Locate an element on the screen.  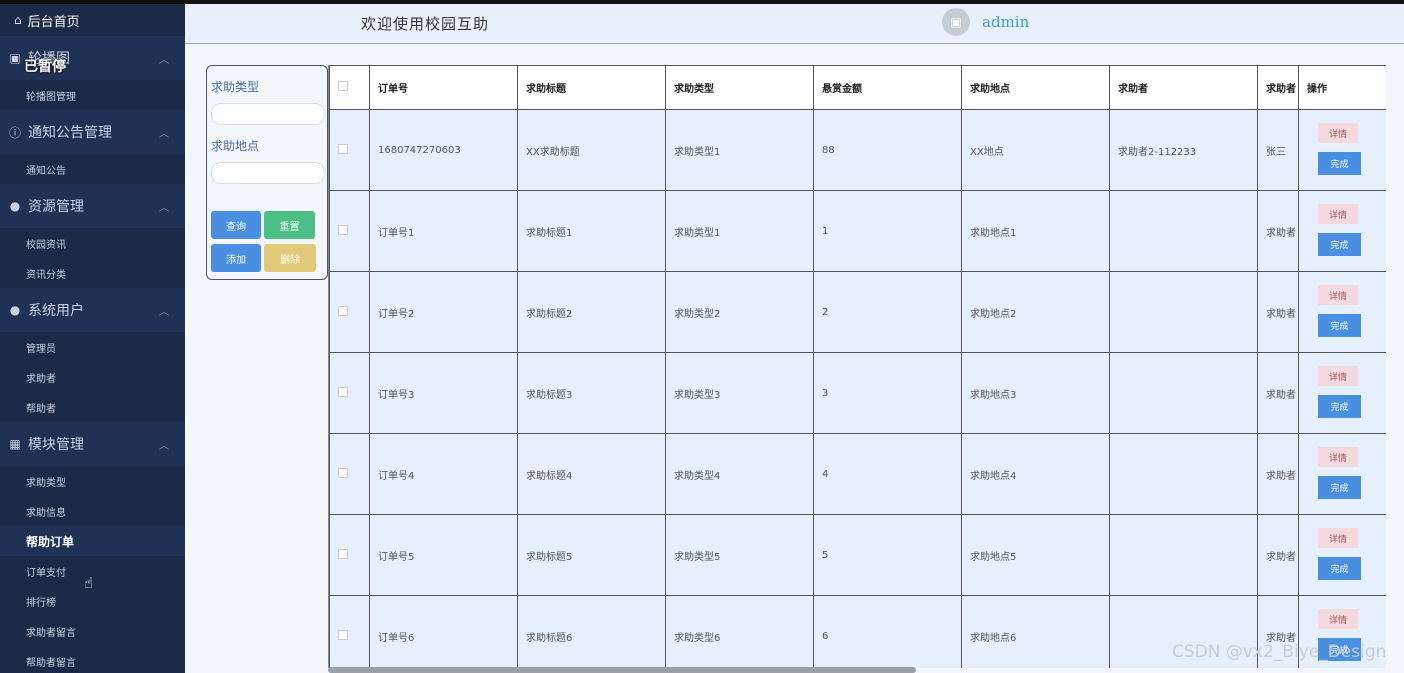
table-cell is located at coordinates (1183, 474).